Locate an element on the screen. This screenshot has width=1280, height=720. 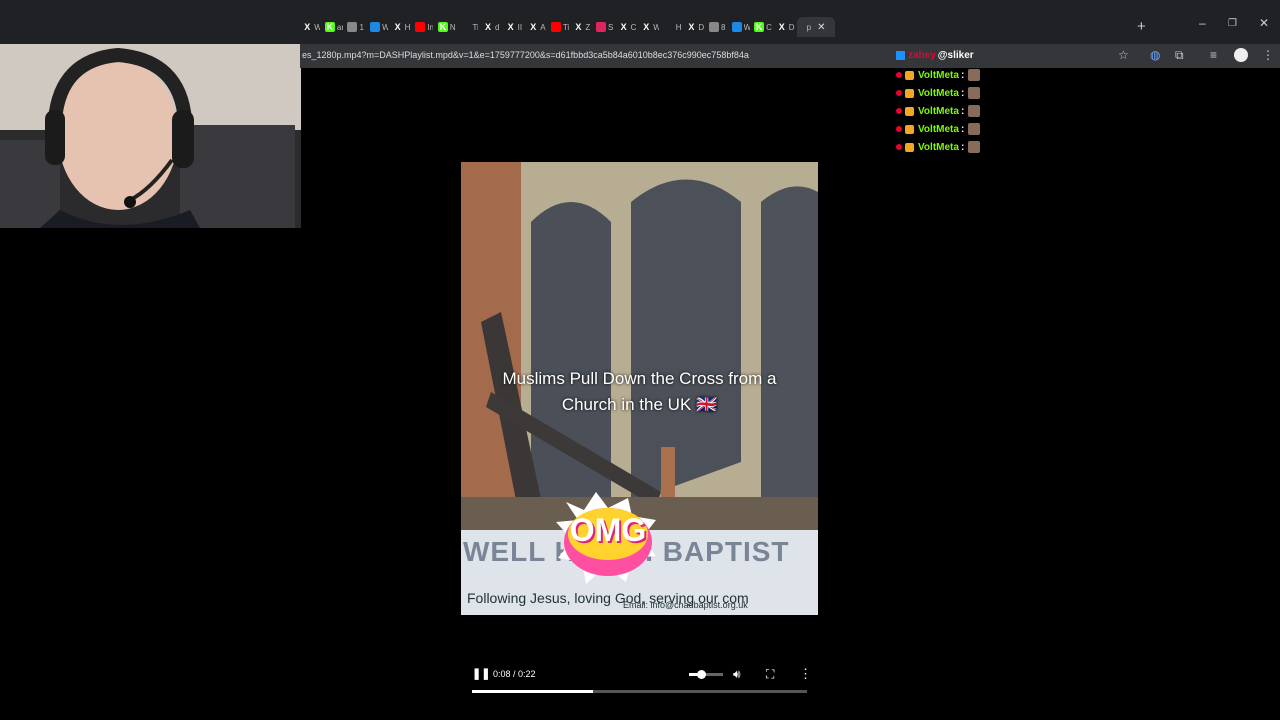
profile-avatar is located at coordinates (1241, 55).